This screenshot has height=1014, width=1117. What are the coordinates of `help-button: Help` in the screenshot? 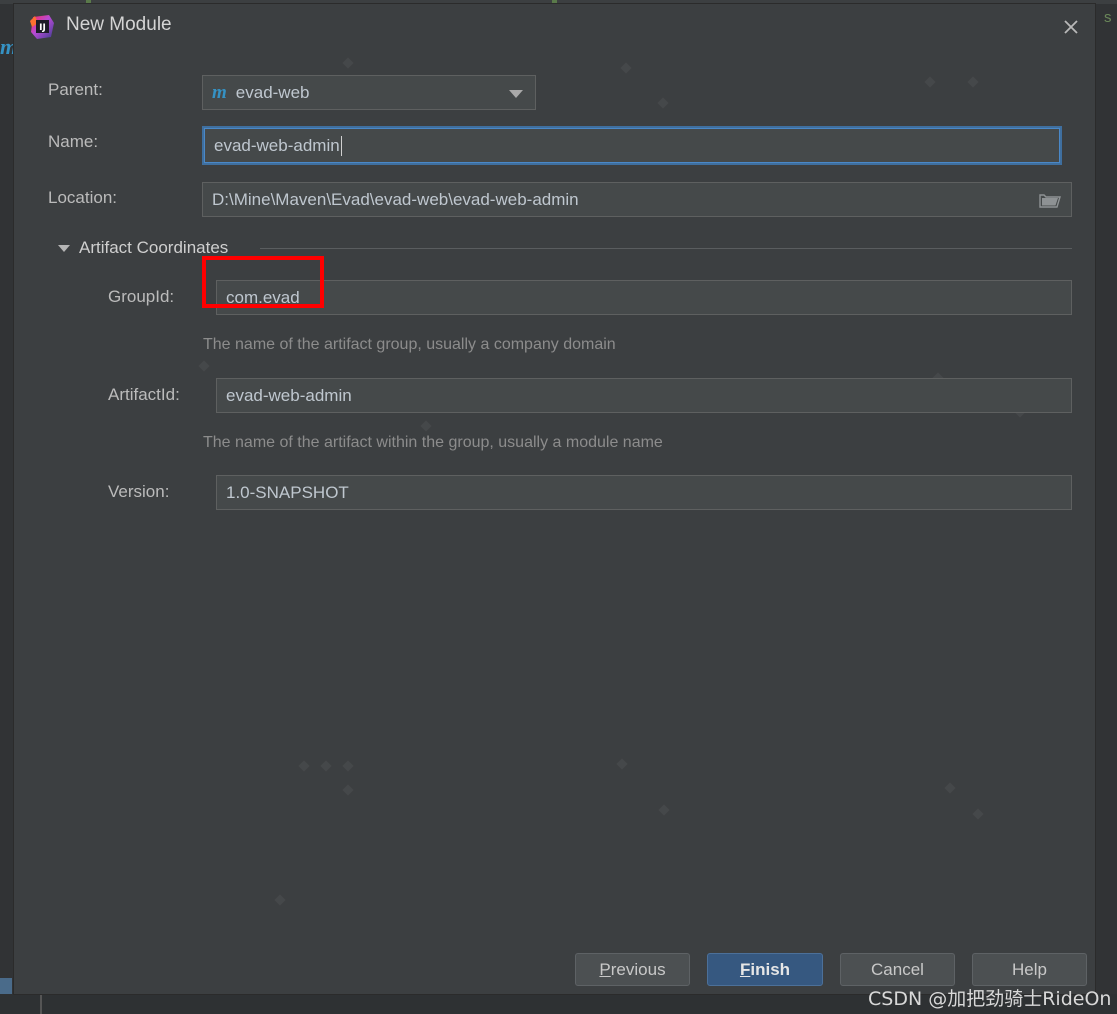 It's located at (1029, 969).